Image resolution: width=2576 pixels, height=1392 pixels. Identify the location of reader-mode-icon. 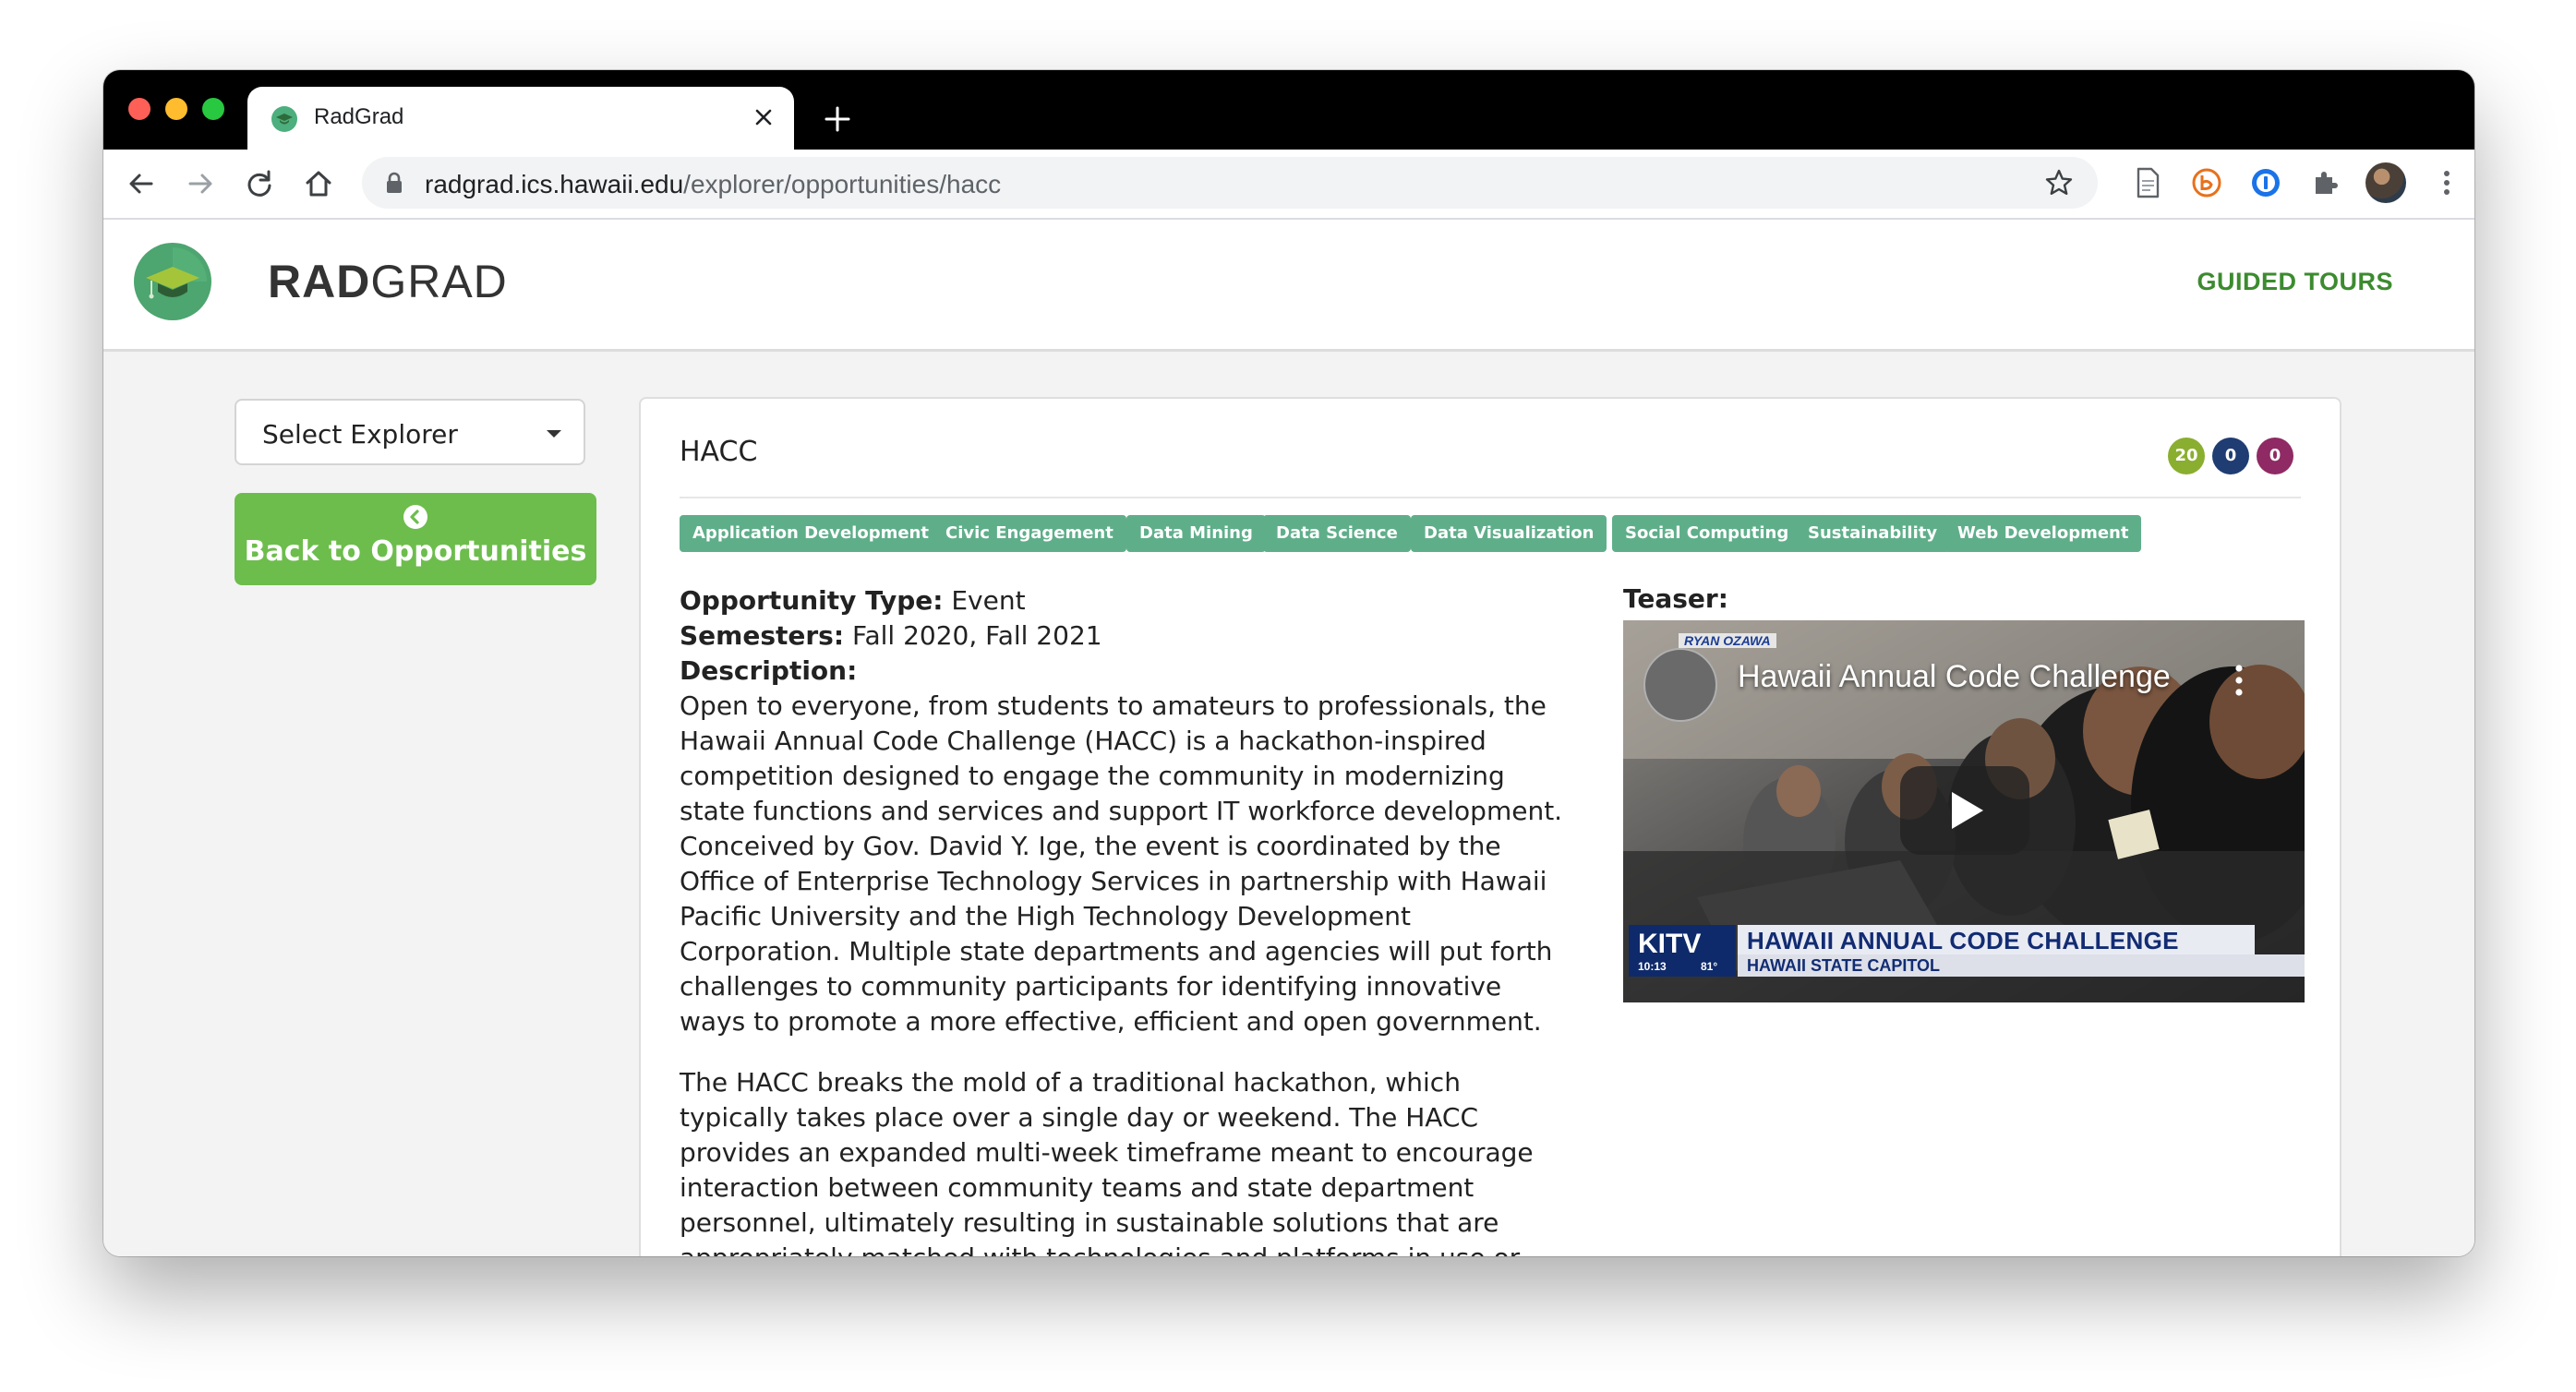
(2147, 182).